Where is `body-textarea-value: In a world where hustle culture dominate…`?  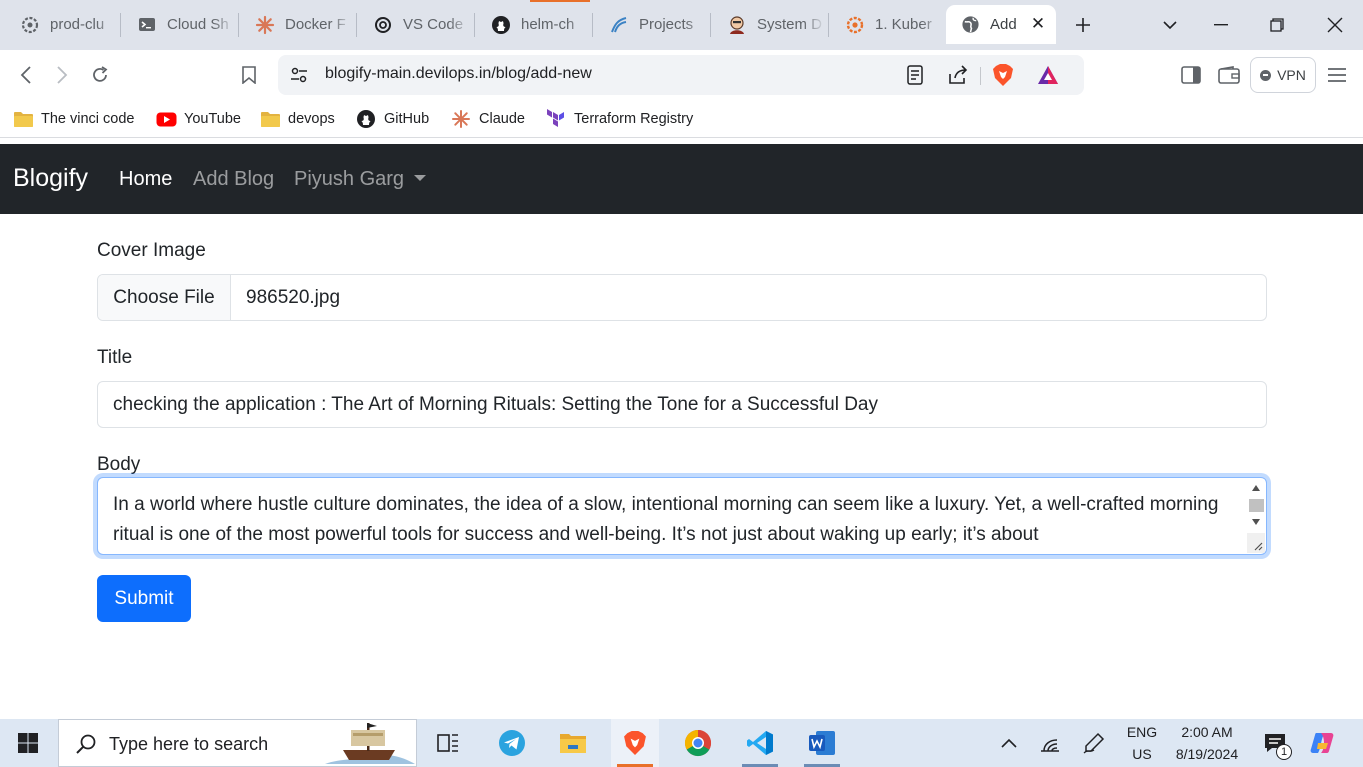 body-textarea-value: In a world where hustle culture dominate… is located at coordinates (666, 519).